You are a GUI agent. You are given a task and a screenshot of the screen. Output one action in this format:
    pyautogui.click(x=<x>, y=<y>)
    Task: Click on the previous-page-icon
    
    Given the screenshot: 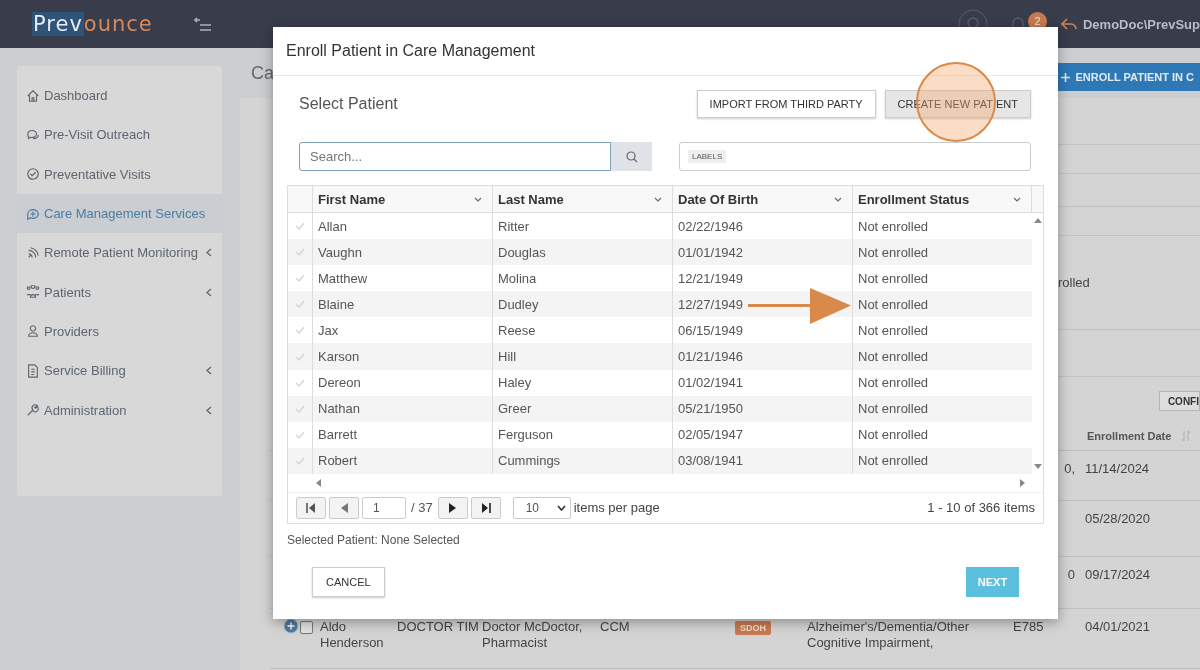 What is the action you would take?
    pyautogui.click(x=344, y=507)
    